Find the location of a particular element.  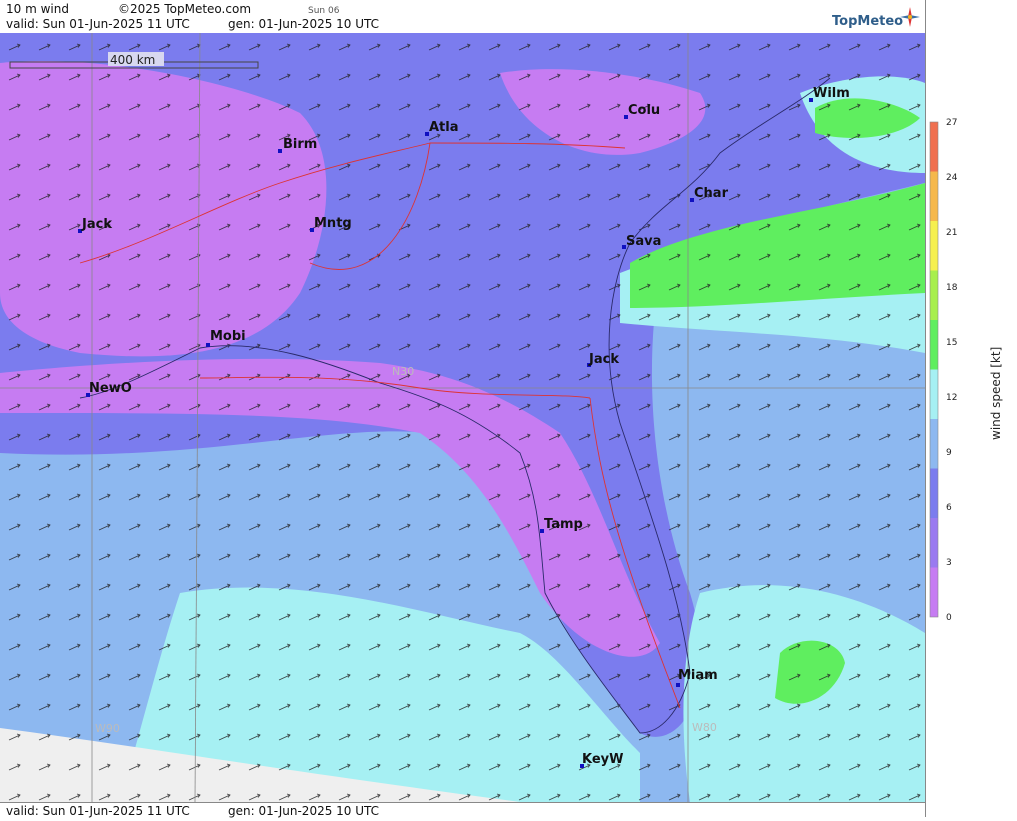

lon-label-w90: W90 is located at coordinates (107, 728).